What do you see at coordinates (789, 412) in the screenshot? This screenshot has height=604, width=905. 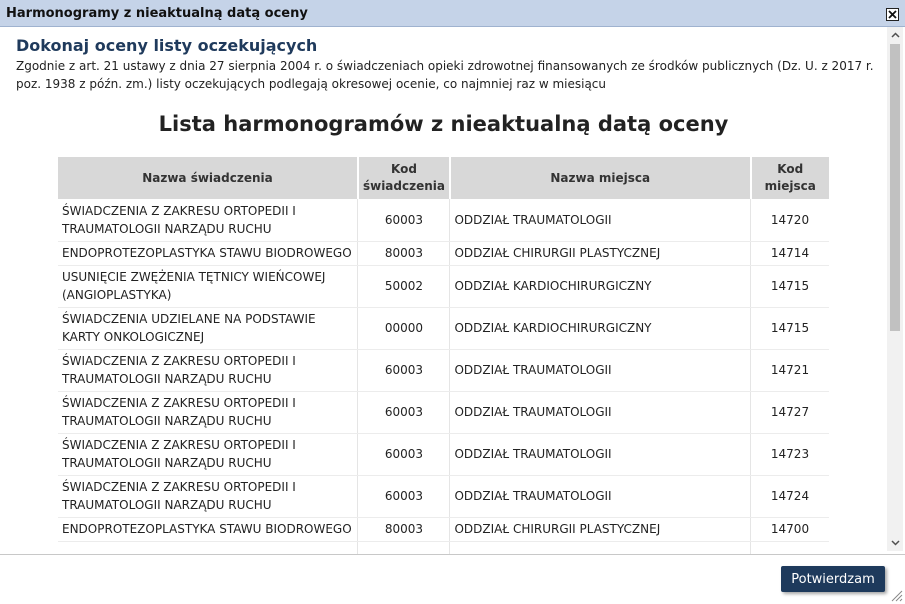 I see `cell-place-code: 14727` at bounding box center [789, 412].